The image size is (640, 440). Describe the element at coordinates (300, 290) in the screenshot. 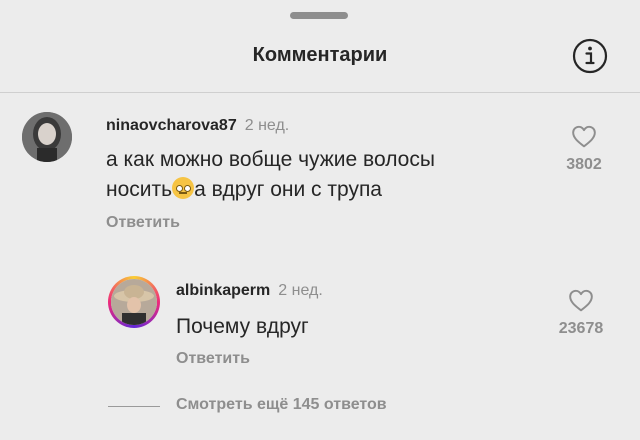

I see `reply-time: 2 нед.` at that location.